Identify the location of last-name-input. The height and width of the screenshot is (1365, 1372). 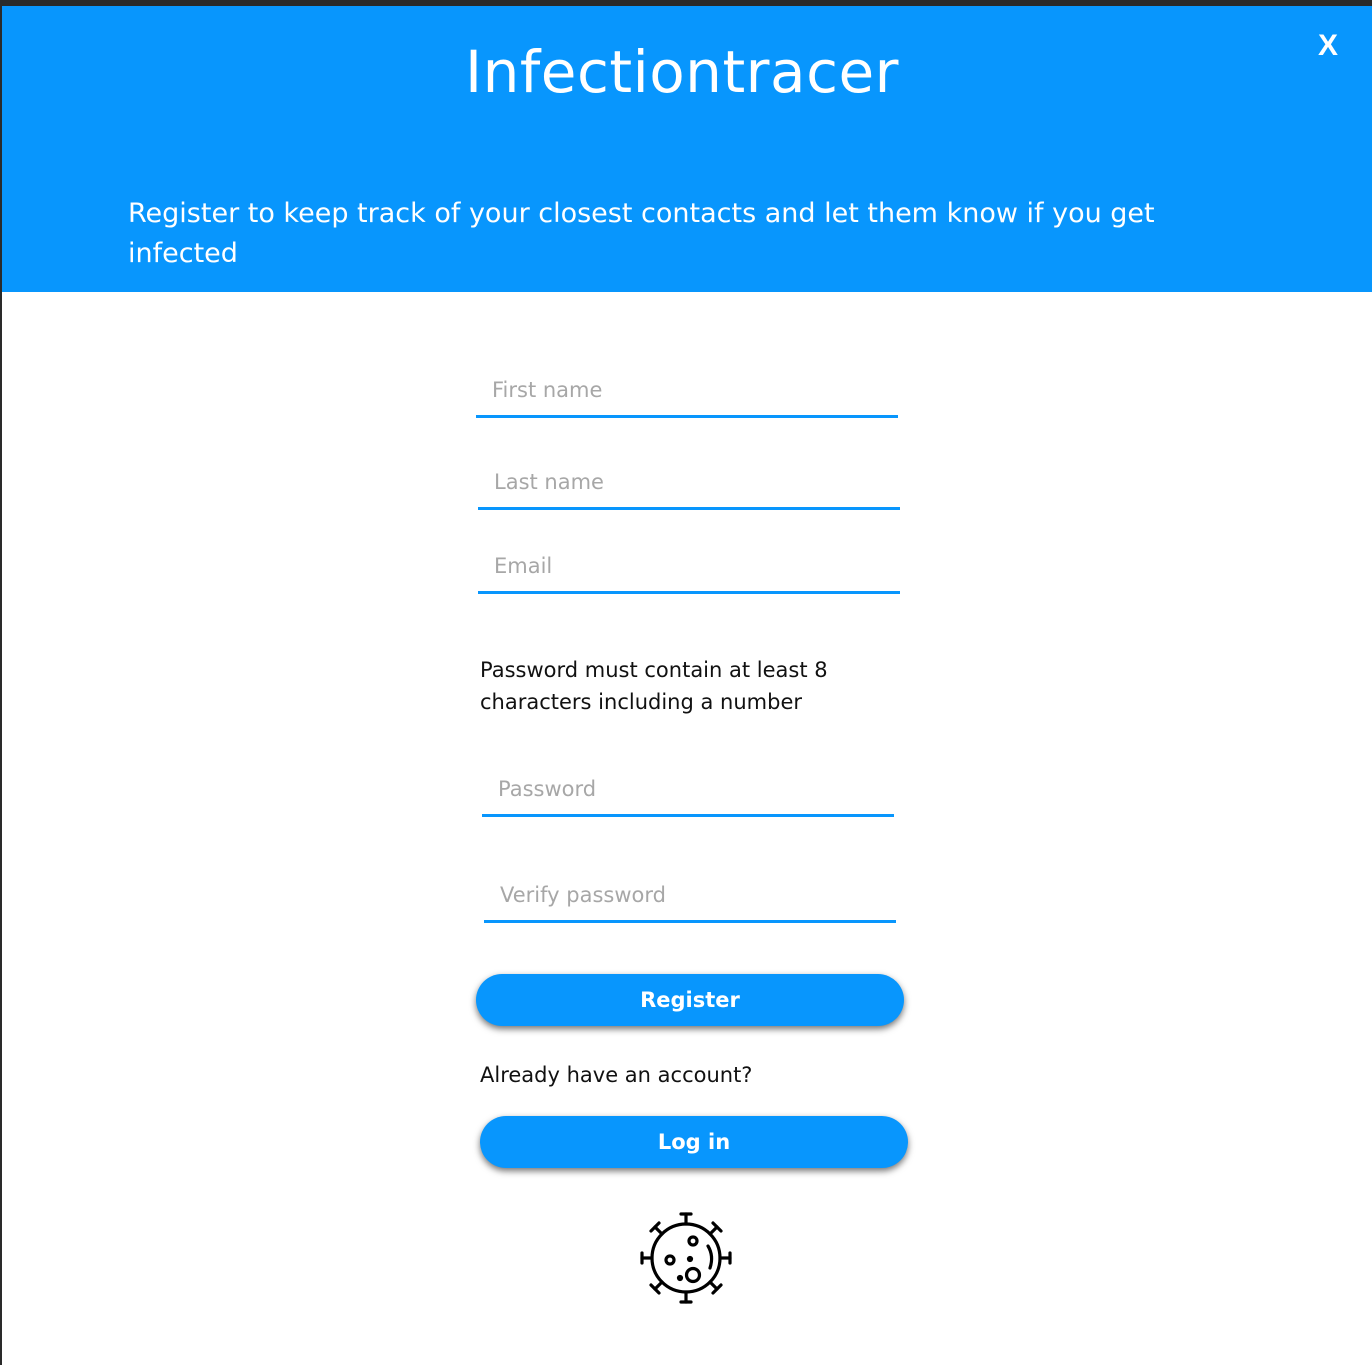
(689, 482).